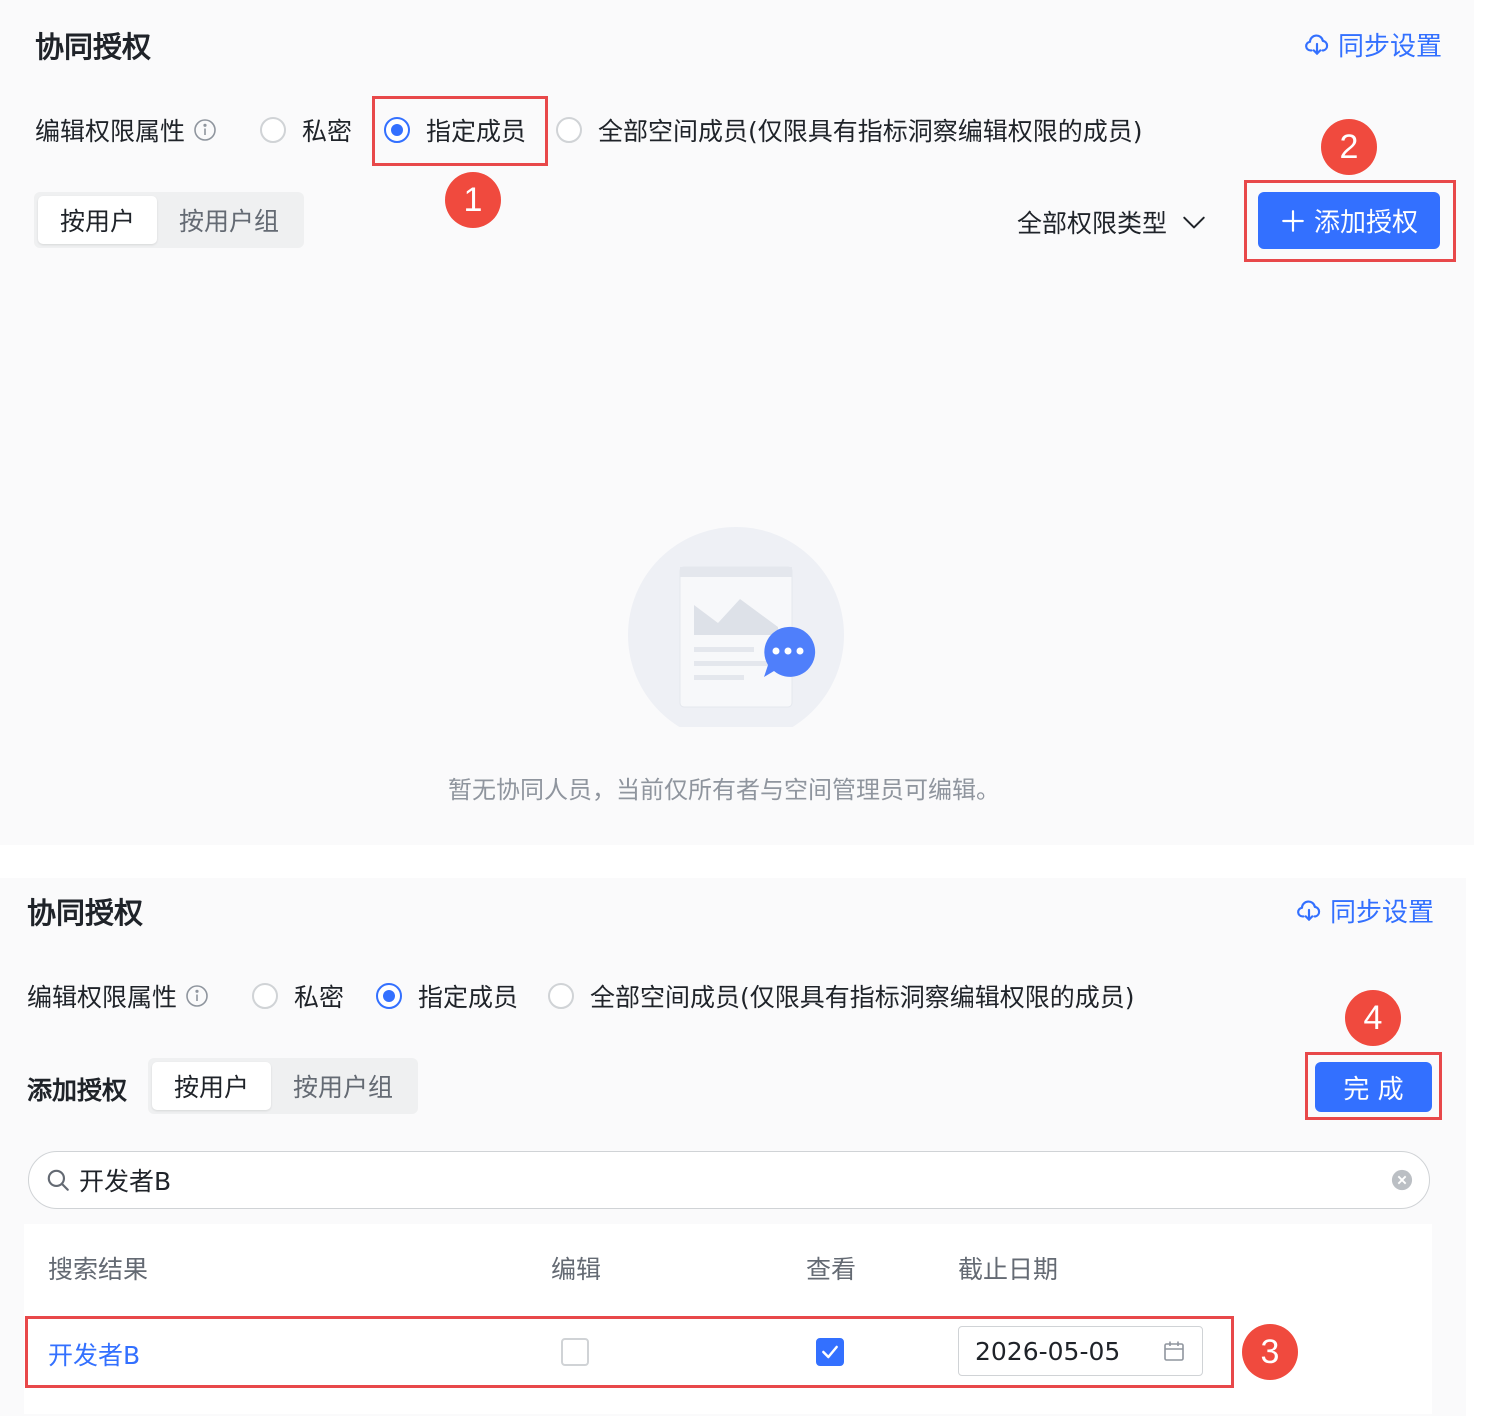  I want to click on column-header-result: 搜索结果, so click(98, 1269).